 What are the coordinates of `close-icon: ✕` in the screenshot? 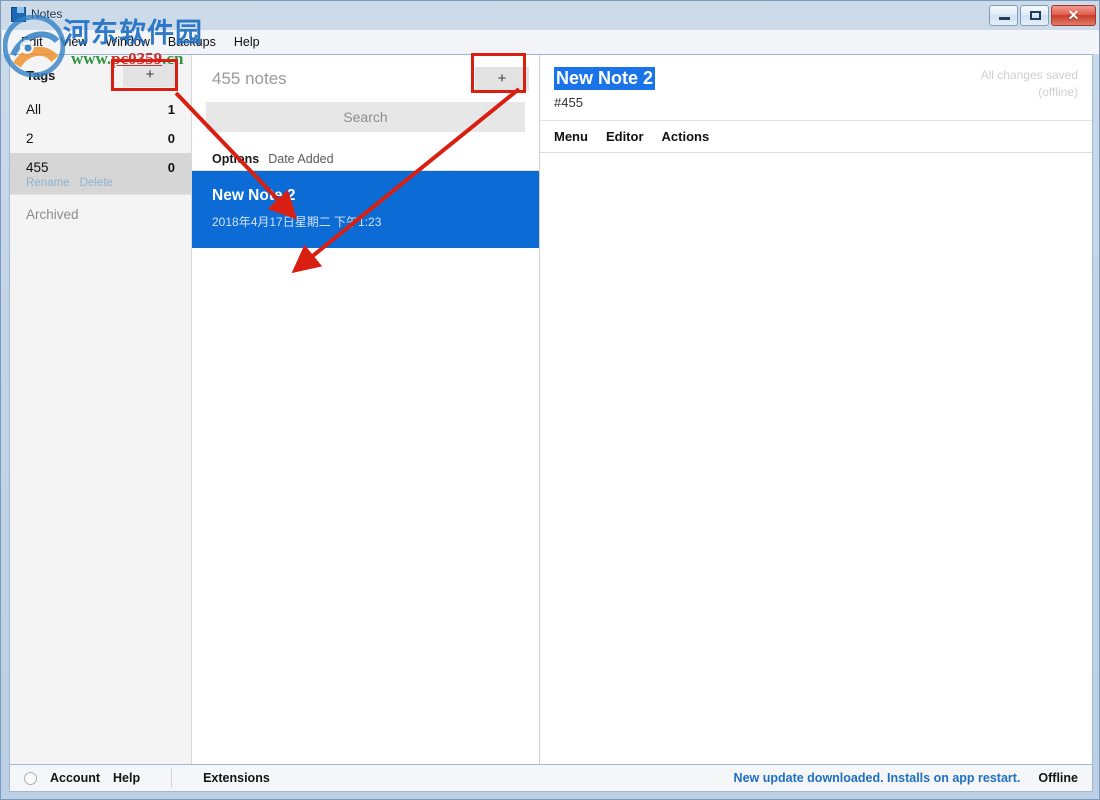 It's located at (1073, 15).